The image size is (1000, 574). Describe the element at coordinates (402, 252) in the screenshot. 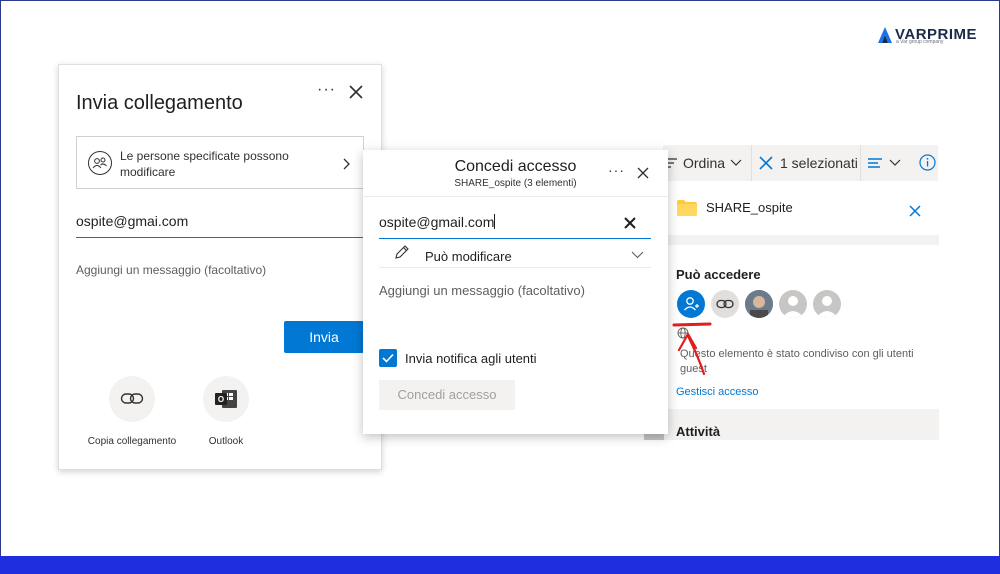

I see `pencil-icon` at that location.